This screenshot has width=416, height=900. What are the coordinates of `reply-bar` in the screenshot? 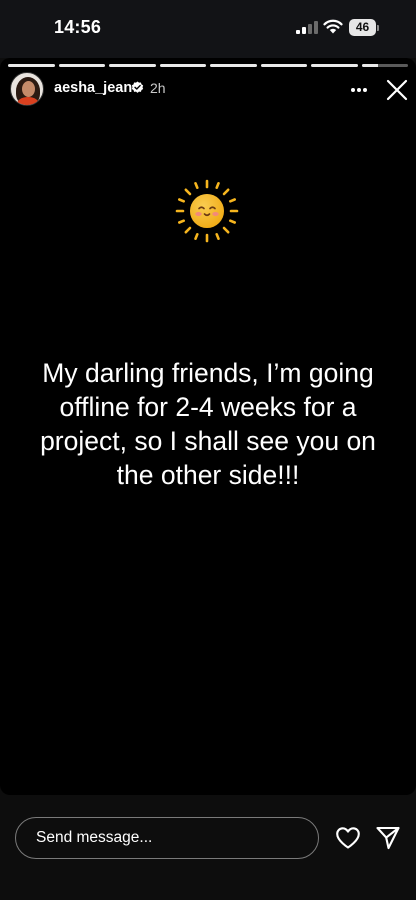 It's located at (208, 847).